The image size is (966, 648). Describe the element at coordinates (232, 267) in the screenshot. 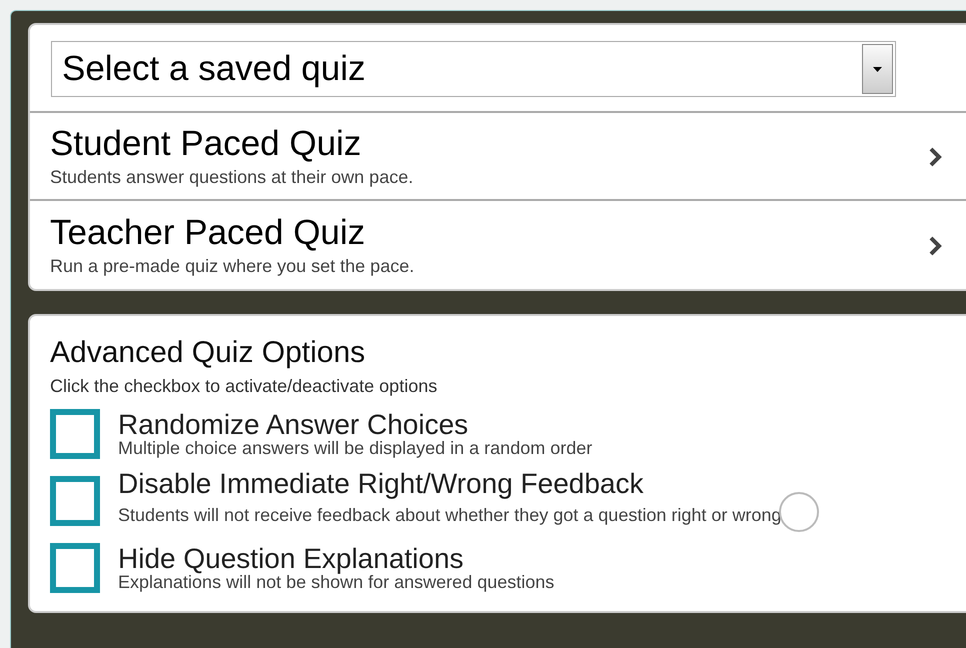

I see `quiz-type-description: Run a pre-made quiz where you set the pace.` at that location.